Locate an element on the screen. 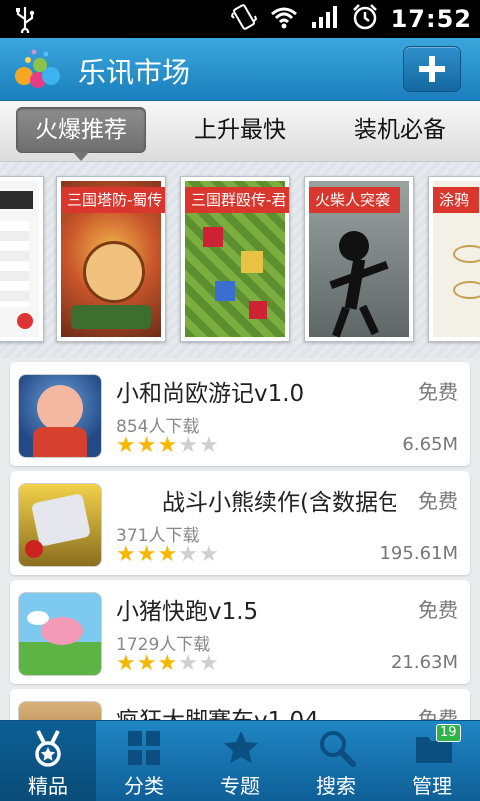 This screenshot has width=480, height=801. featured-item: 三国群殴传-君 is located at coordinates (235, 259).